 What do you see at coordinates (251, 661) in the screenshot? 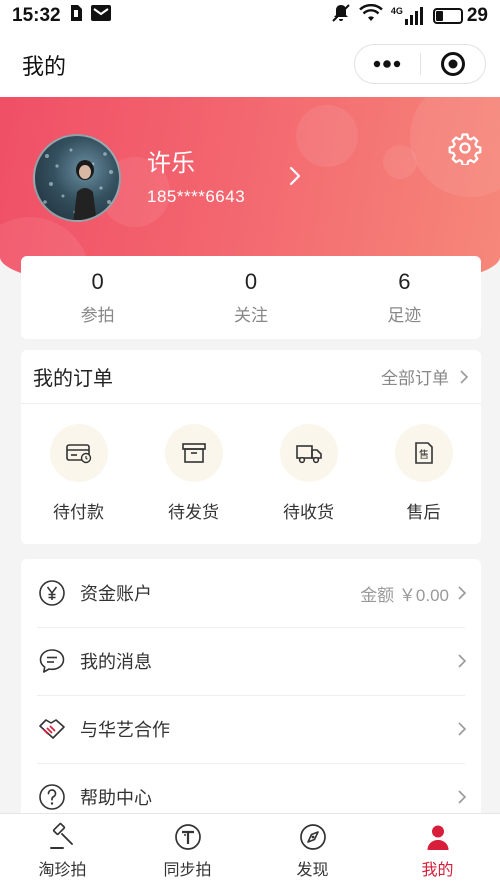
I see `menu-item-messages: 我的消息` at bounding box center [251, 661].